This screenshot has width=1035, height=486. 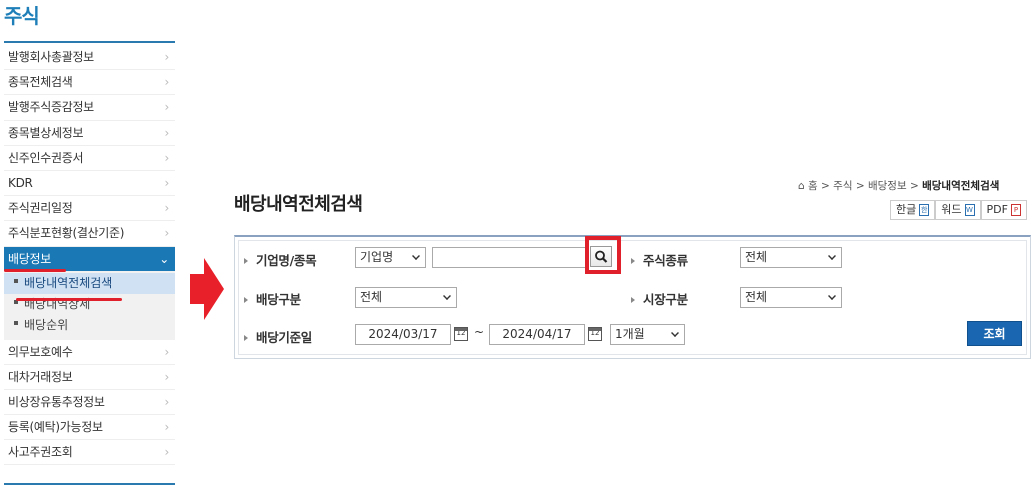 What do you see at coordinates (403, 334) in the screenshot?
I see `date-from-input: 2024/03/17` at bounding box center [403, 334].